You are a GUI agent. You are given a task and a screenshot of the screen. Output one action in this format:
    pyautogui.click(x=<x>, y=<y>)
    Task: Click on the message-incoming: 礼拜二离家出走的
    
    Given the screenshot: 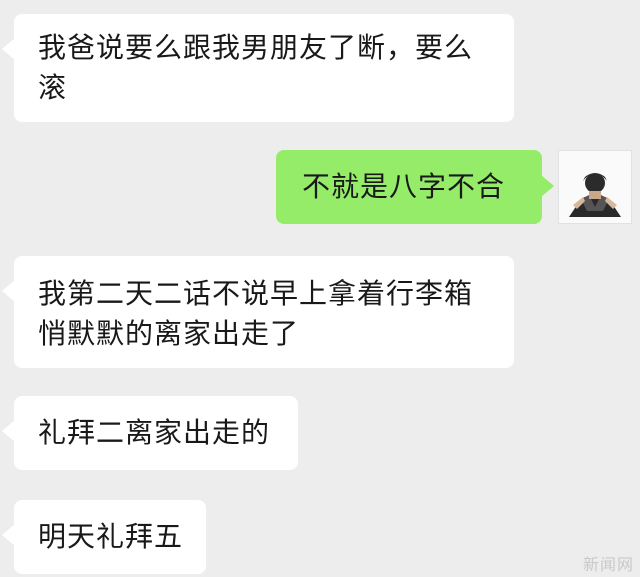 What is the action you would take?
    pyautogui.click(x=150, y=433)
    